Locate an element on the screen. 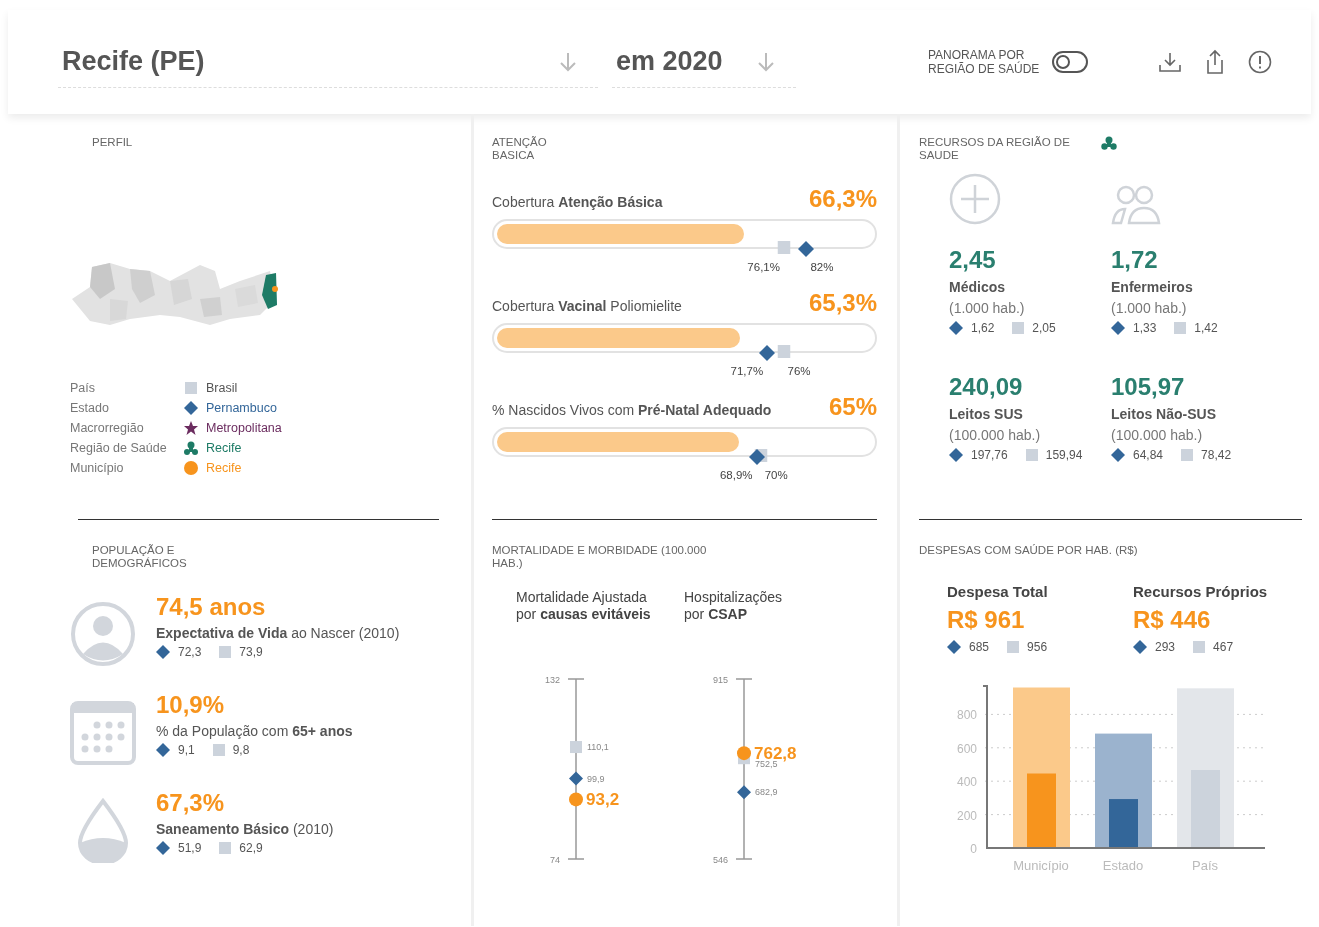  download-icon is located at coordinates (1170, 62).